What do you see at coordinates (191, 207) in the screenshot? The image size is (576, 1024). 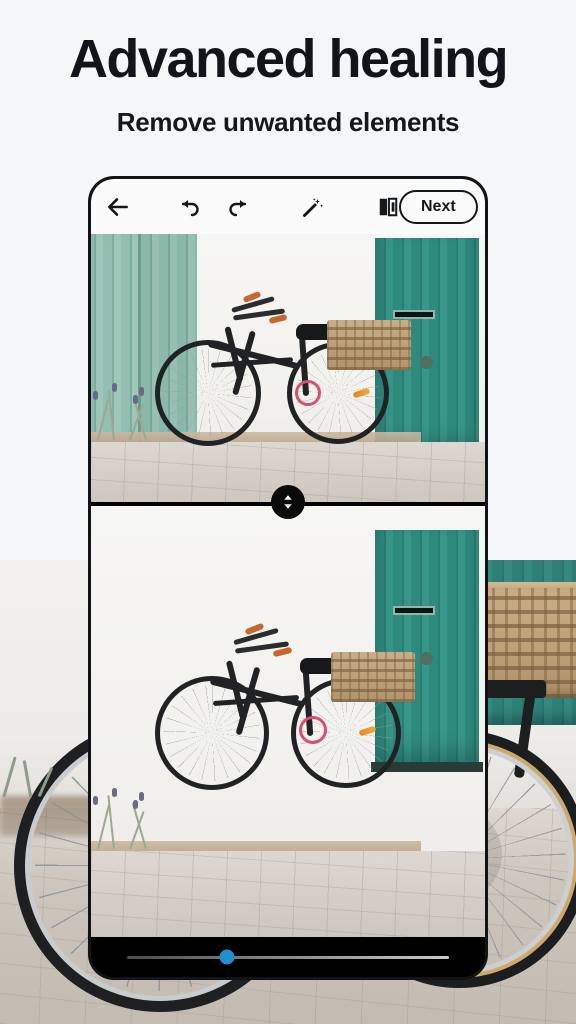 I see `undo-icon` at bounding box center [191, 207].